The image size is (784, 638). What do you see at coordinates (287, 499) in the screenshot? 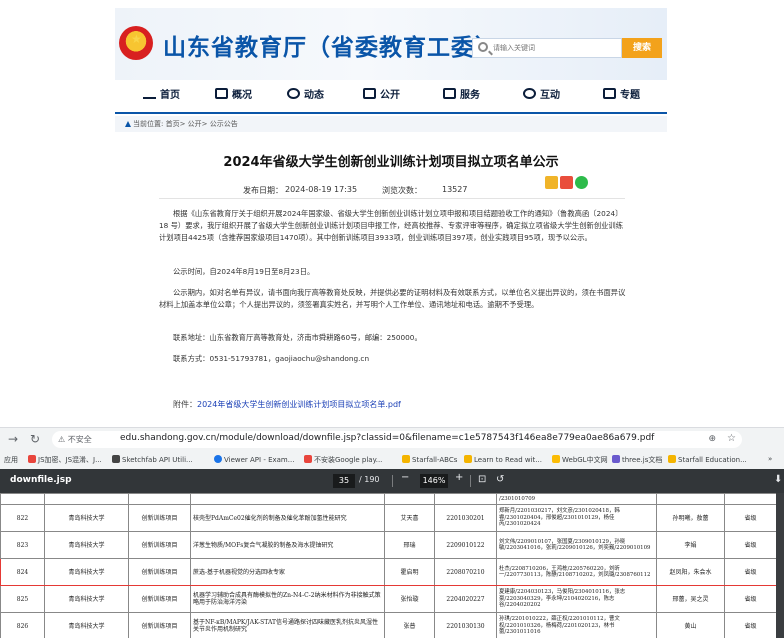
I see `cell-project-name` at bounding box center [287, 499].